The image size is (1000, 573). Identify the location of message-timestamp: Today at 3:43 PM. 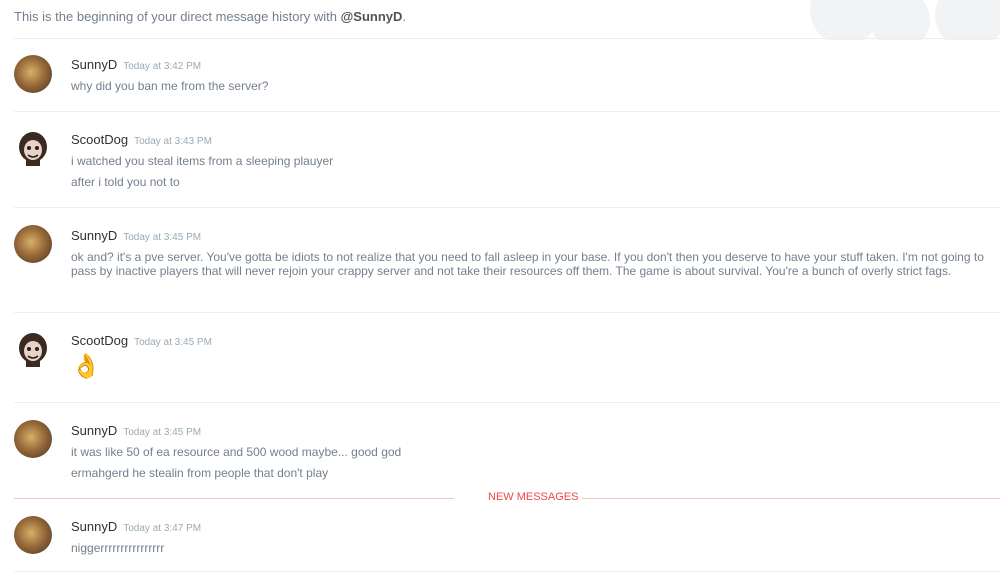
(173, 141).